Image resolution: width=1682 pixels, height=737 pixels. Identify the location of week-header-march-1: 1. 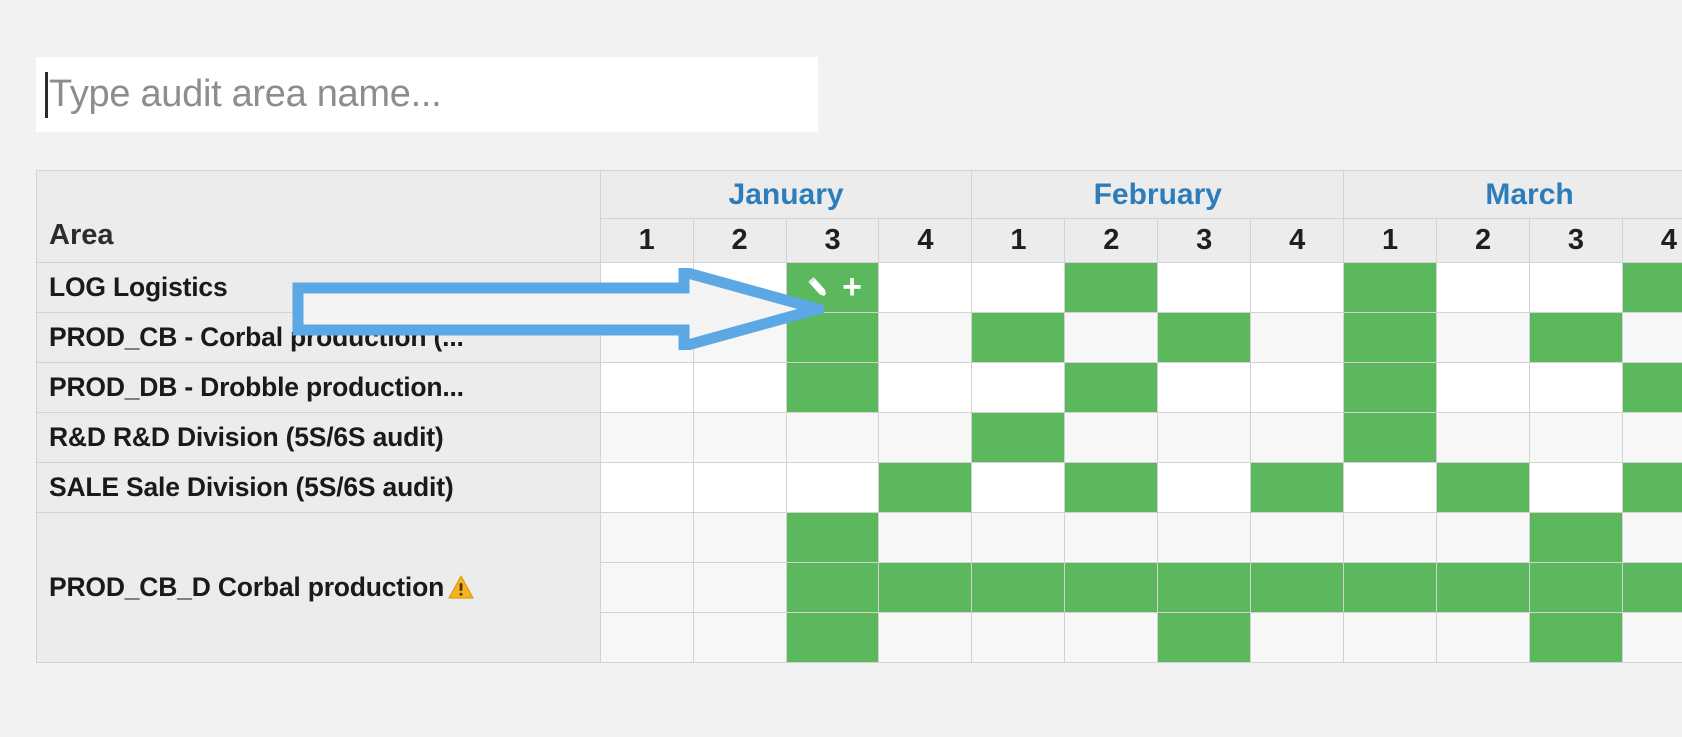
(1390, 240).